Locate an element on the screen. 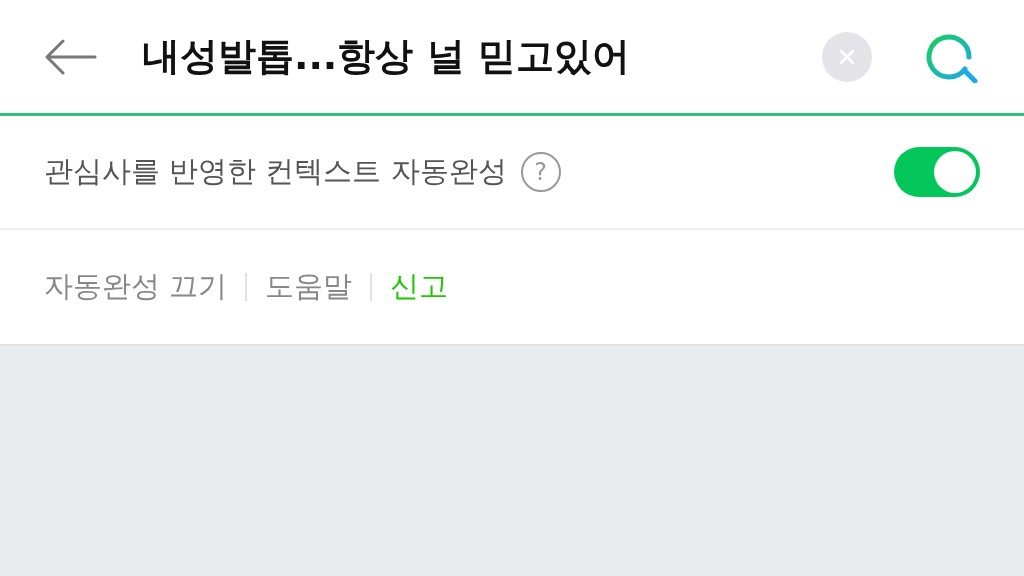  footer-link: 자동완성 끄기 is located at coordinates (136, 287).